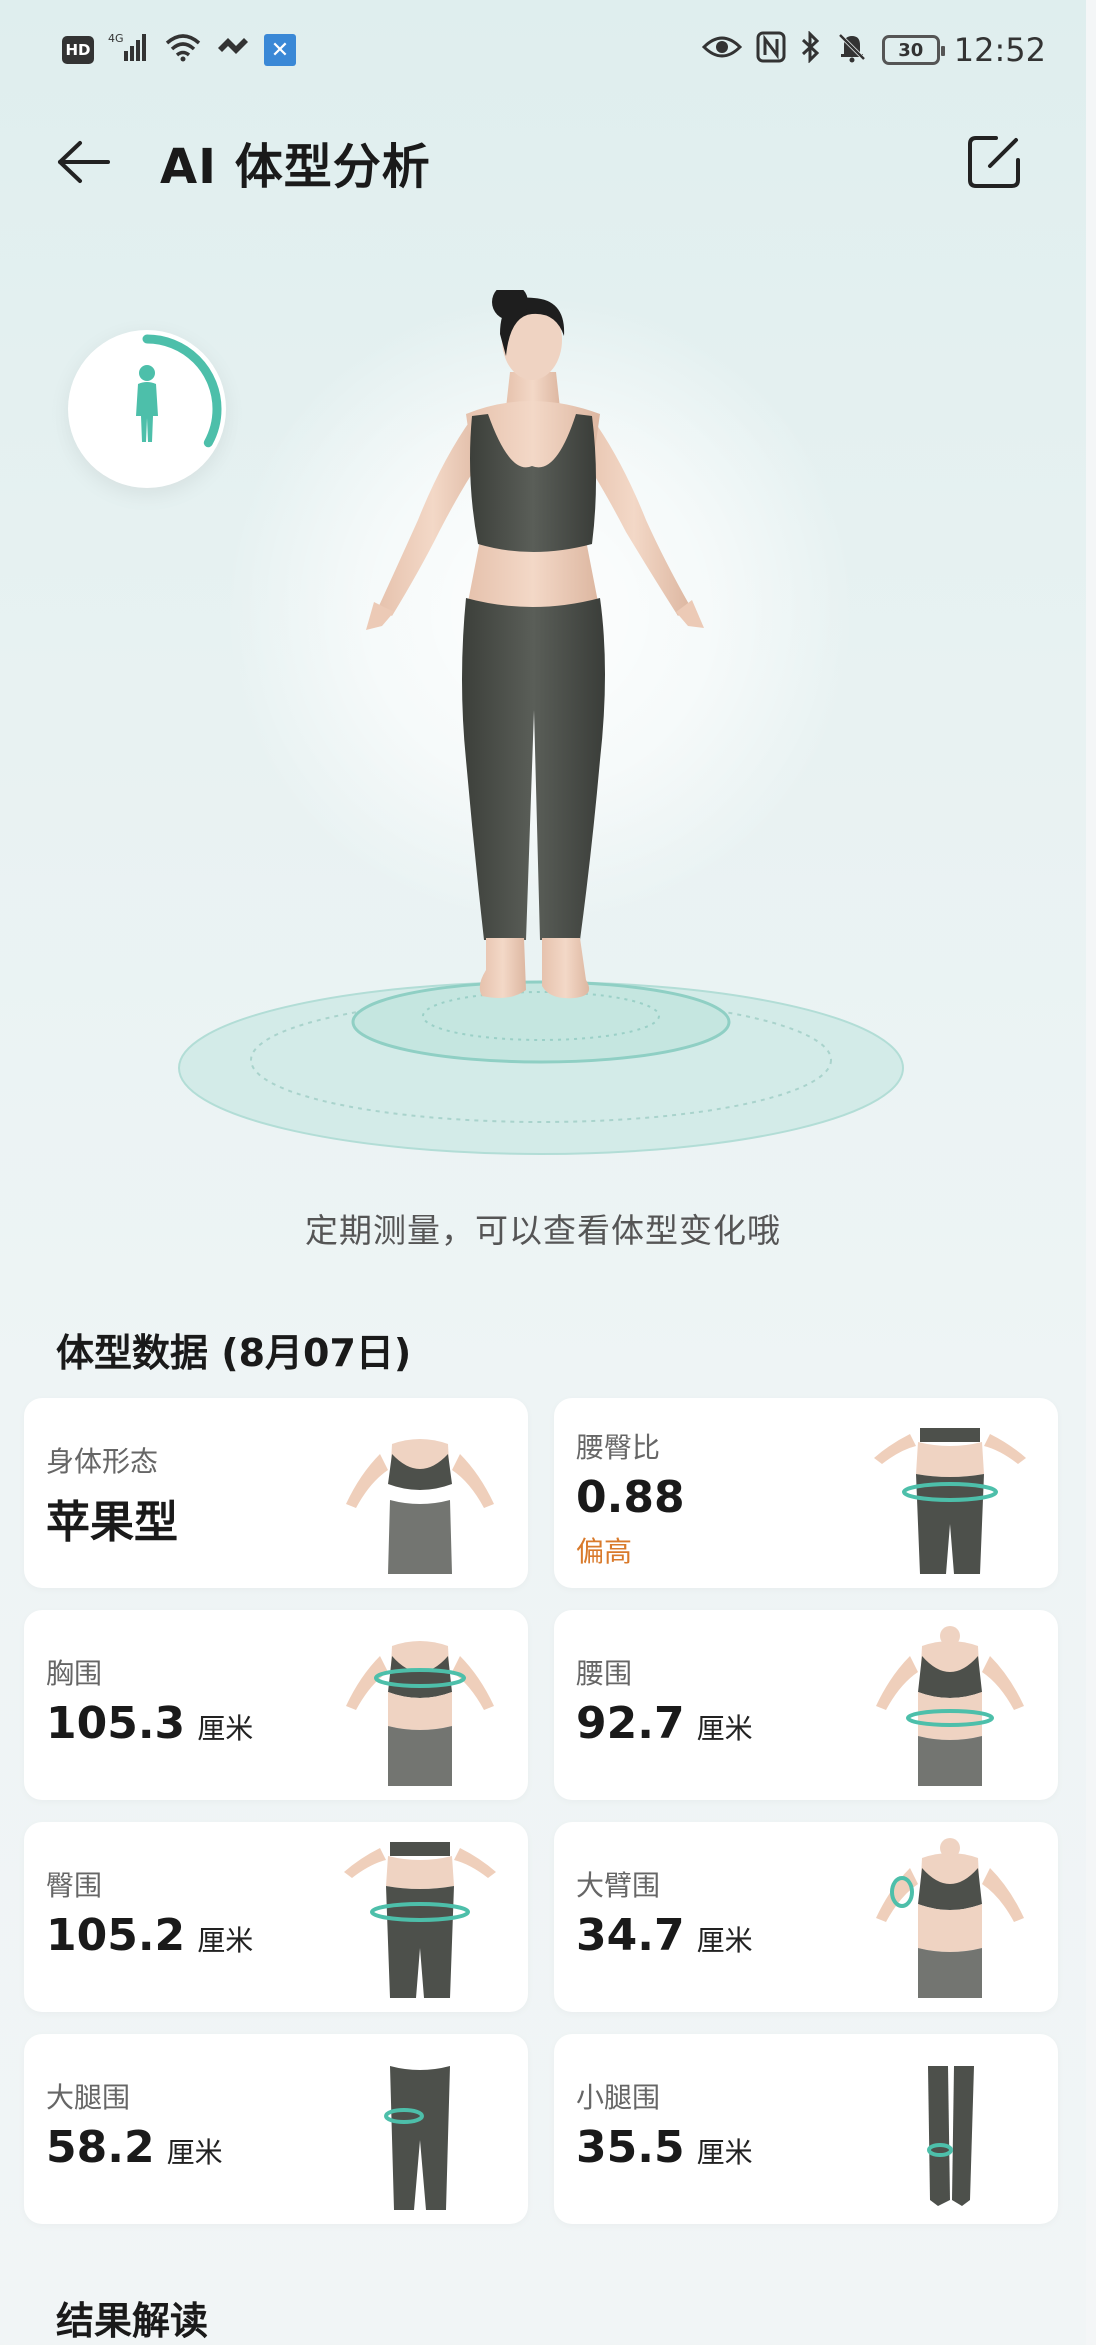 The width and height of the screenshot is (1096, 2345). I want to click on card-value: 苹果型, so click(112, 1518).